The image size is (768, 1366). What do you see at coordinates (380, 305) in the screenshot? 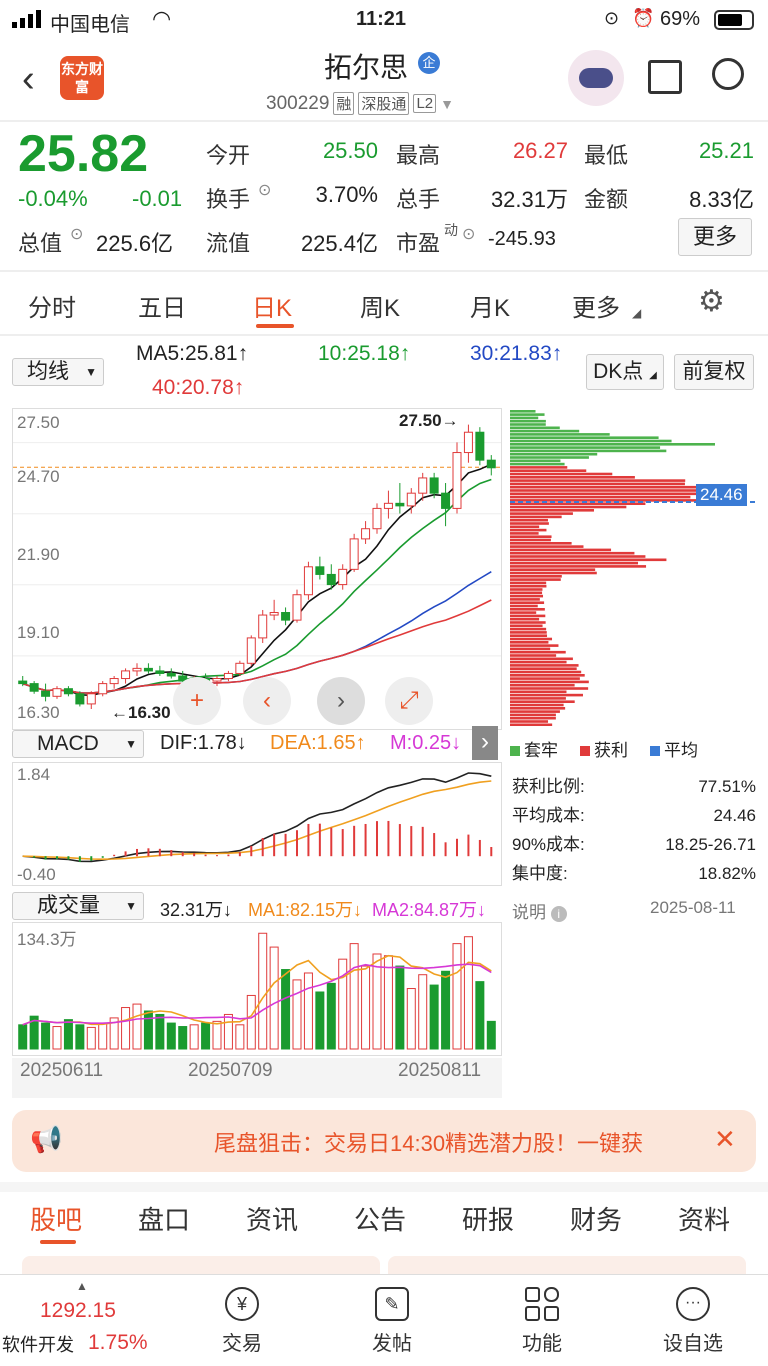
I see `tab-weekly-k: 周K` at bounding box center [380, 305].